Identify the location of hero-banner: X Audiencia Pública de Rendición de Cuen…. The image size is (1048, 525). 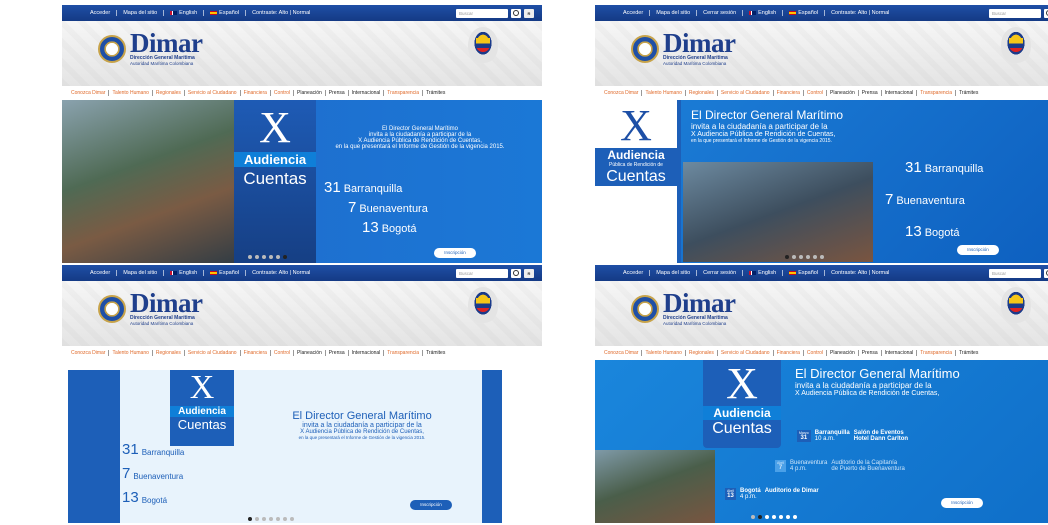
(821, 181).